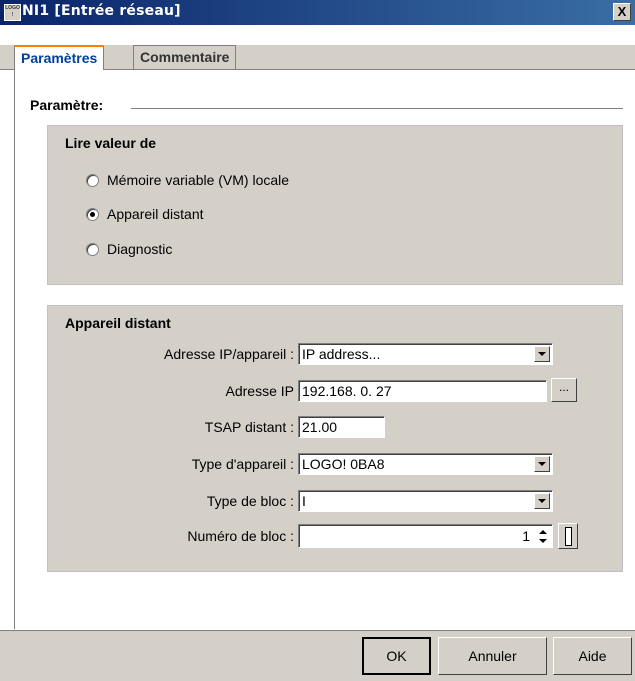 This screenshot has width=635, height=681. What do you see at coordinates (304, 501) in the screenshot?
I see `block-type-value: I` at bounding box center [304, 501].